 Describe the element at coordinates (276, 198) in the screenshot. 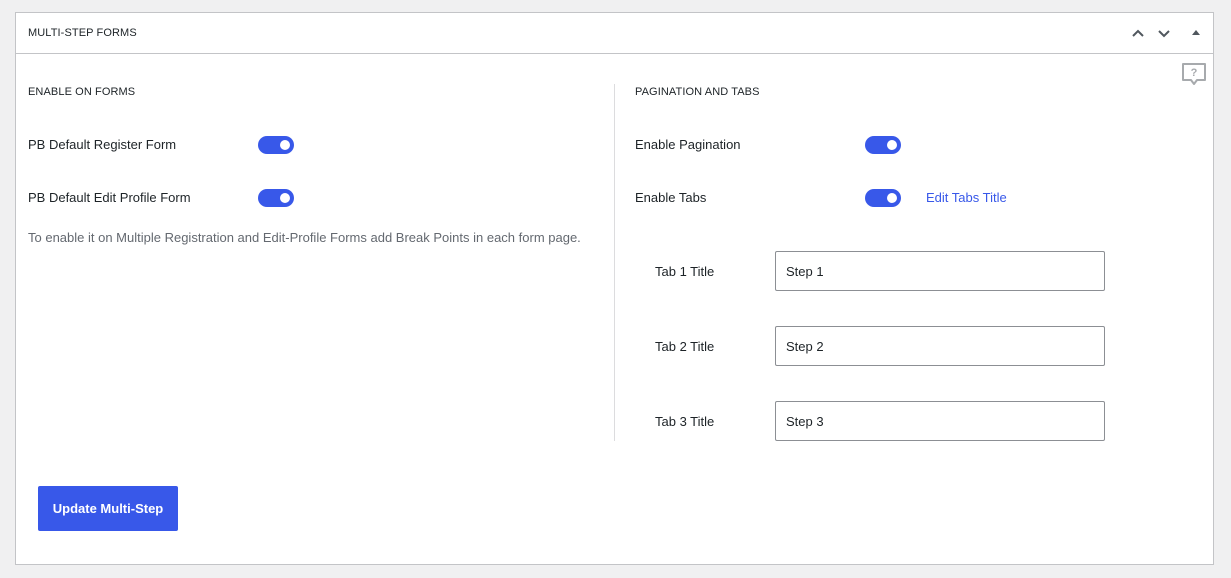

I see `edit-profile-form-toggle` at that location.